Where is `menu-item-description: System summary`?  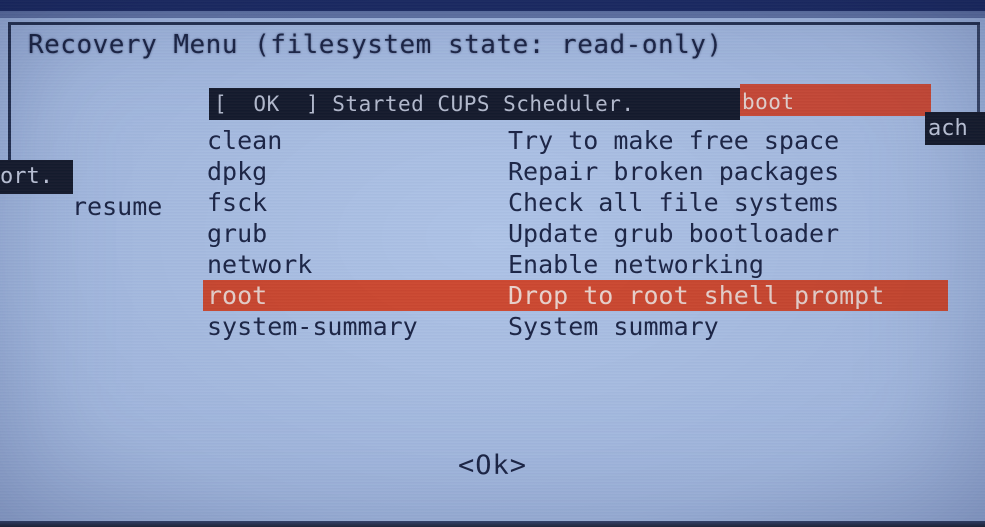
menu-item-description: System summary is located at coordinates (613, 326).